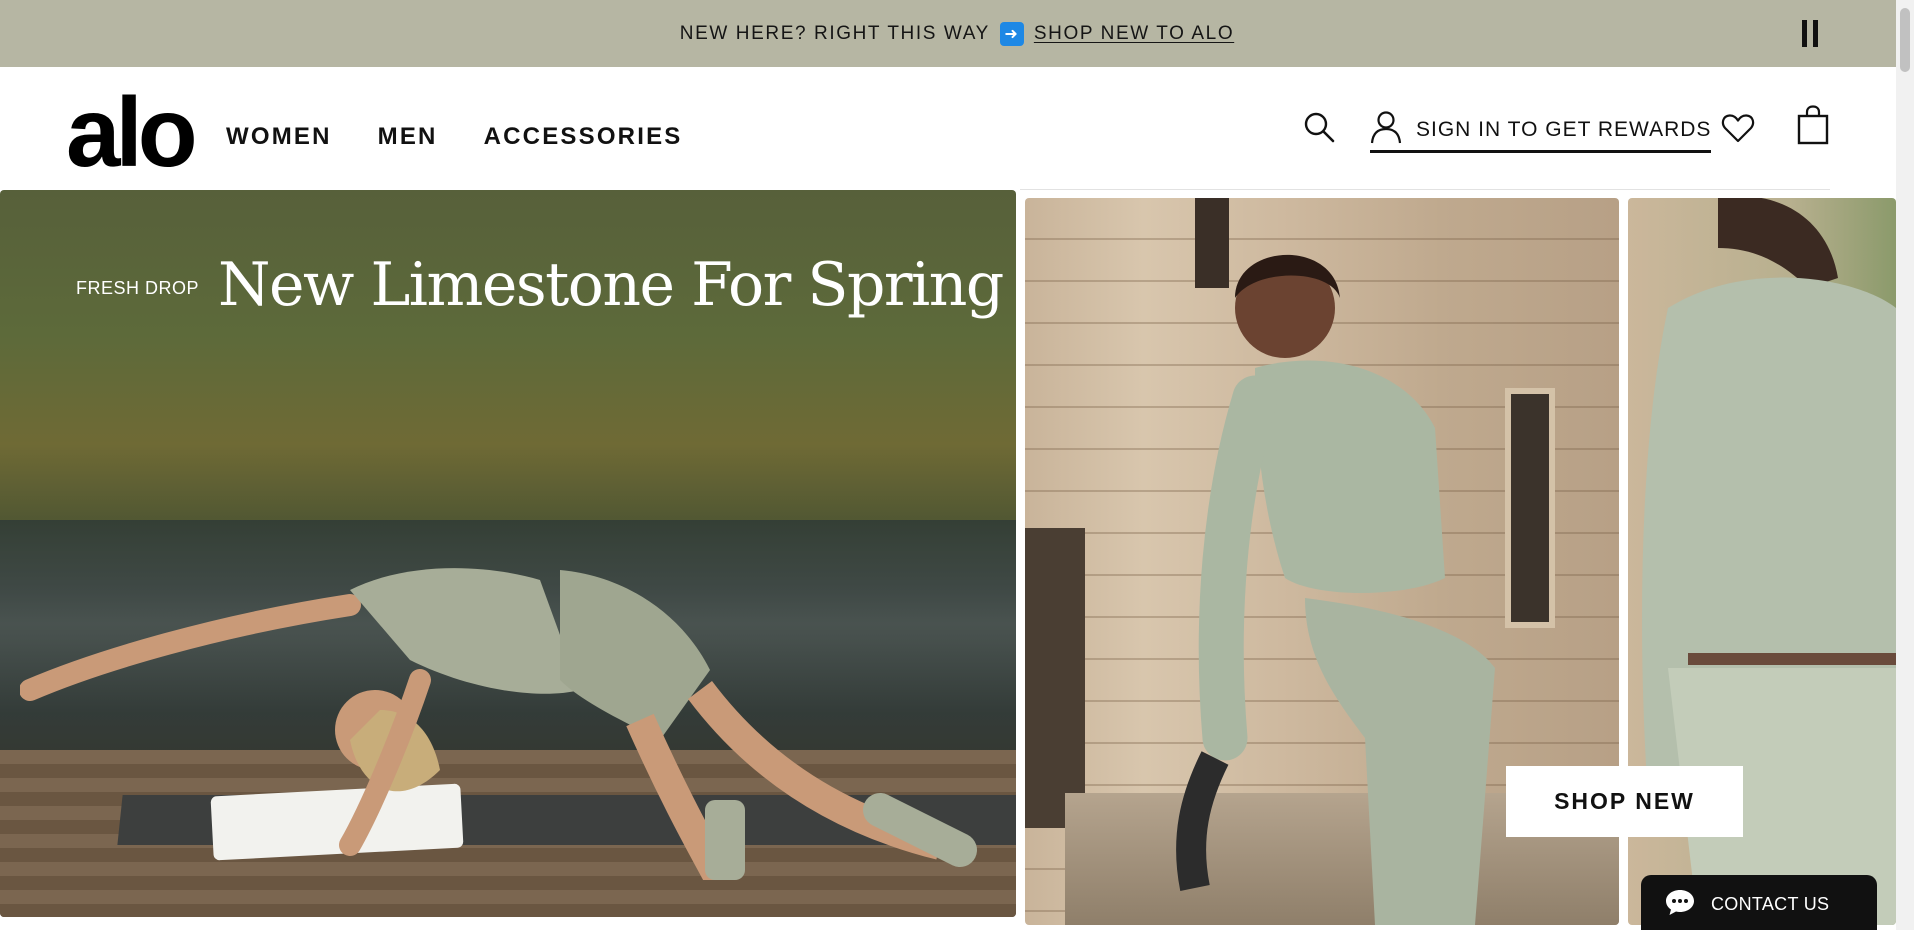 The width and height of the screenshot is (1914, 930). I want to click on shopping-bag-icon, so click(1813, 125).